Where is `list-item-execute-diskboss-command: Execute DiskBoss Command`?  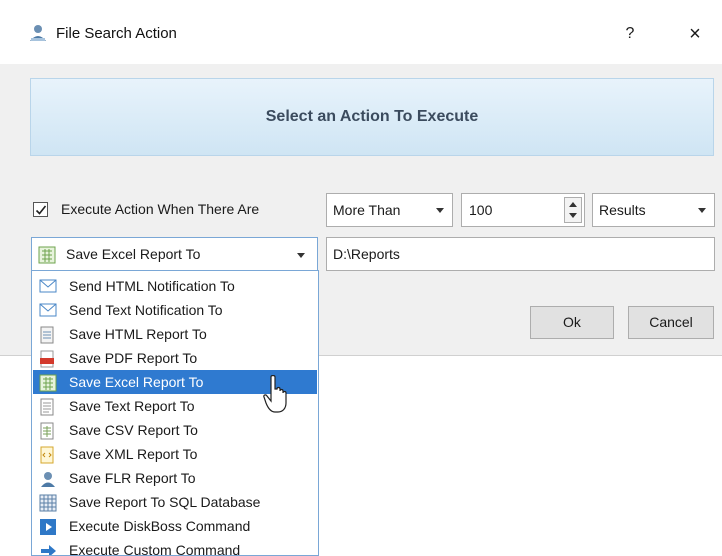
list-item-execute-diskboss-command: Execute DiskBoss Command is located at coordinates (175, 526).